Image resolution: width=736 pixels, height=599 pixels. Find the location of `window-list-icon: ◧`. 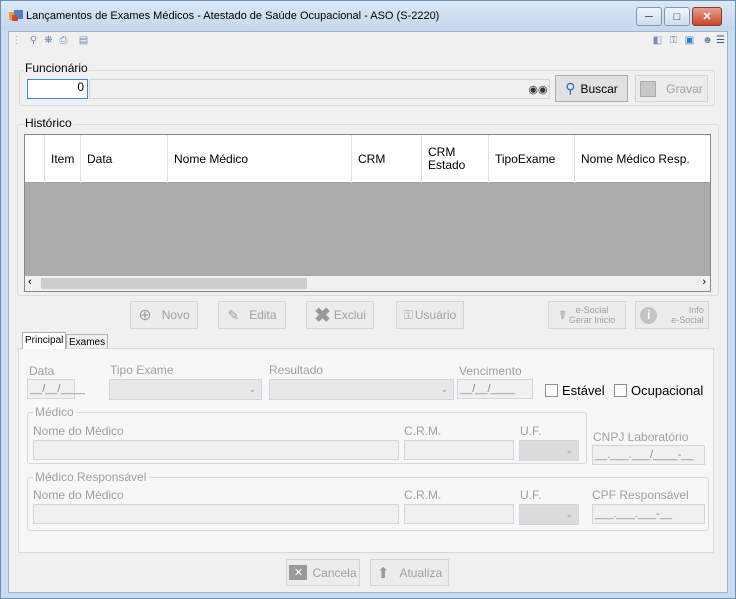

window-list-icon: ◧ is located at coordinates (657, 40).